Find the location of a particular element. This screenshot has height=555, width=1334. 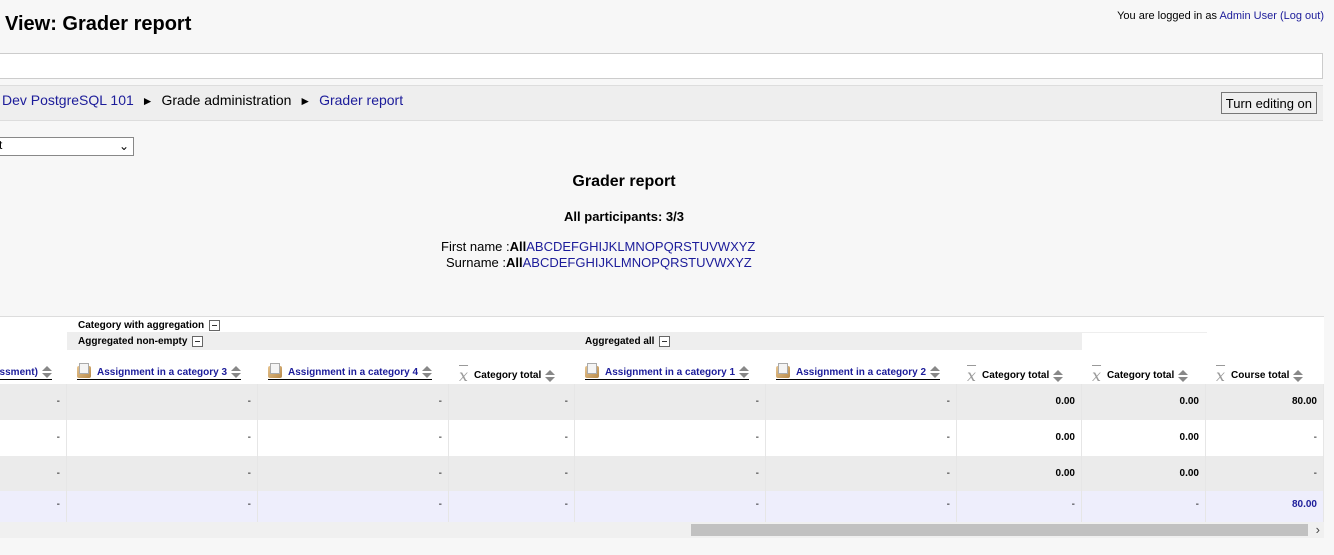

column-header-label: Assignment in a category 4 is located at coordinates (353, 372).